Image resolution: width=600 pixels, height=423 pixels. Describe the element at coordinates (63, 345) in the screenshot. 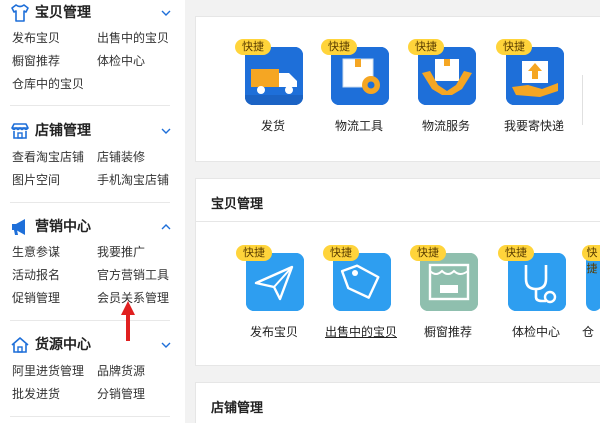

I see `sidebar-section-title: 货源中心` at that location.